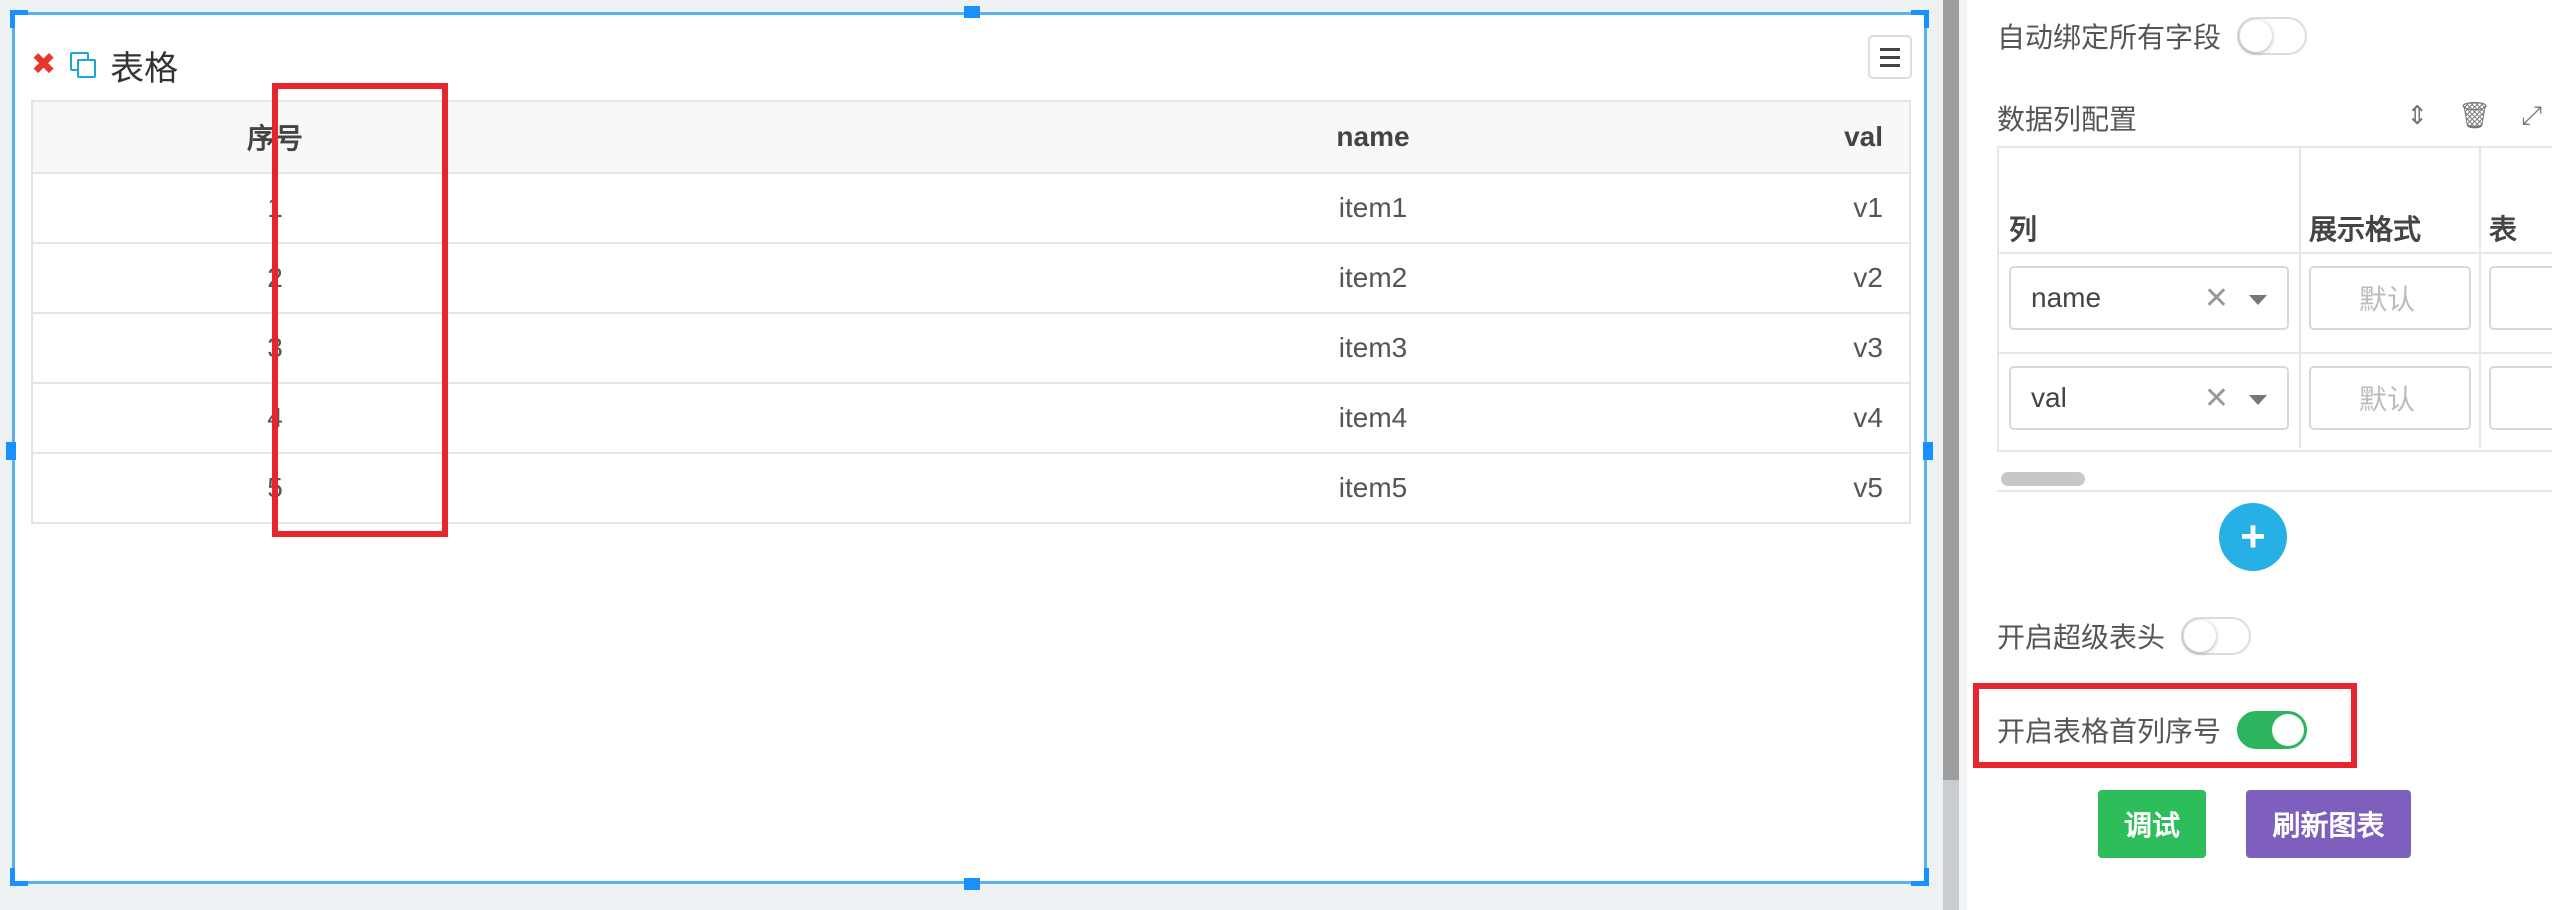  What do you see at coordinates (1928, 451) in the screenshot?
I see `resize-handle-right` at bounding box center [1928, 451].